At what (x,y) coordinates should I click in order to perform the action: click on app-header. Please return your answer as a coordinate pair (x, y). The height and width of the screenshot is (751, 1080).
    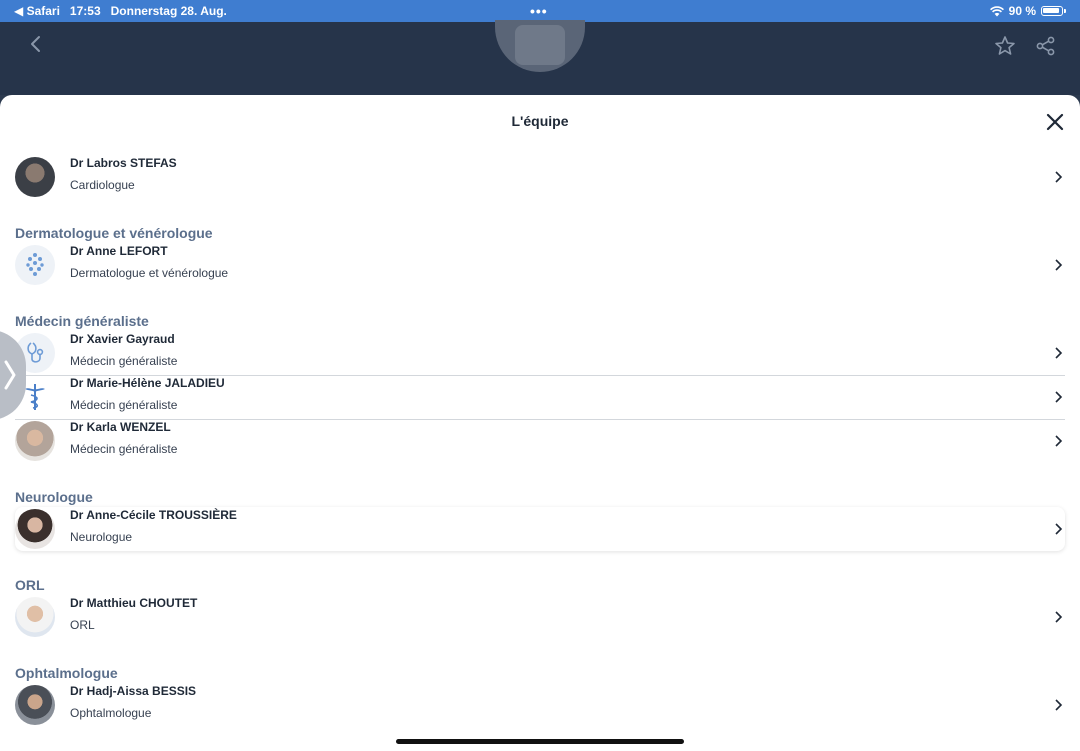
    Looking at the image, I should click on (540, 57).